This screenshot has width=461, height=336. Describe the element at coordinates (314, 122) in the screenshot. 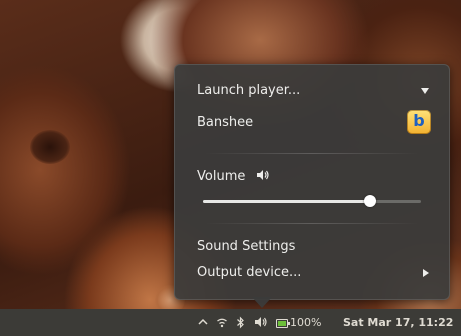

I see `banshee-player-item: Banshee b` at that location.